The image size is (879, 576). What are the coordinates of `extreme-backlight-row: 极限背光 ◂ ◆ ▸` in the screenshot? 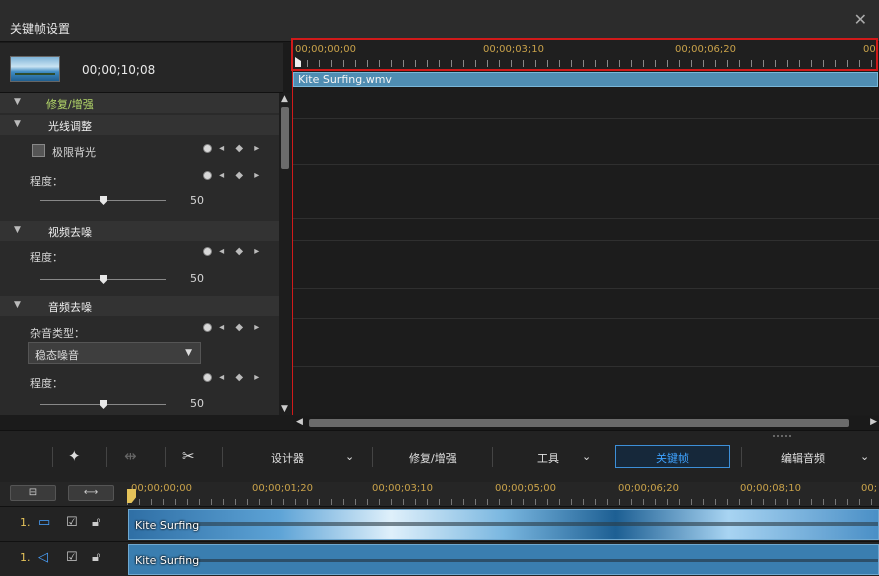 It's located at (139, 151).